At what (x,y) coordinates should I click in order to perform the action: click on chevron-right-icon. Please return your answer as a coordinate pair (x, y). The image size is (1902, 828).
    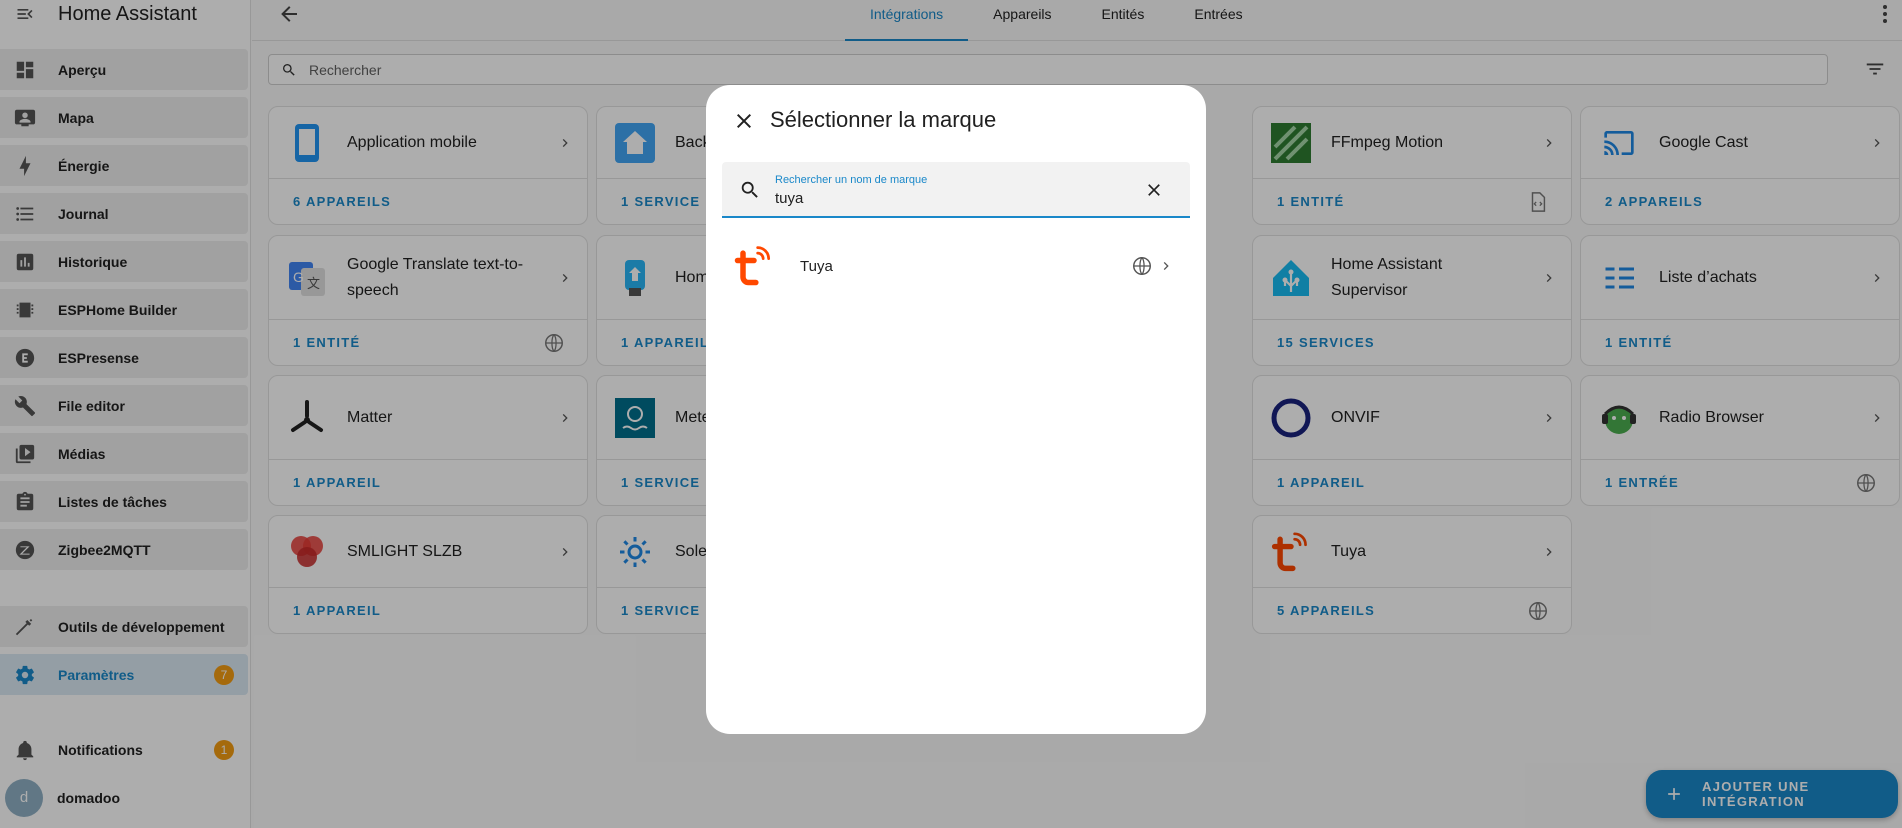
    Looking at the image, I should click on (1166, 266).